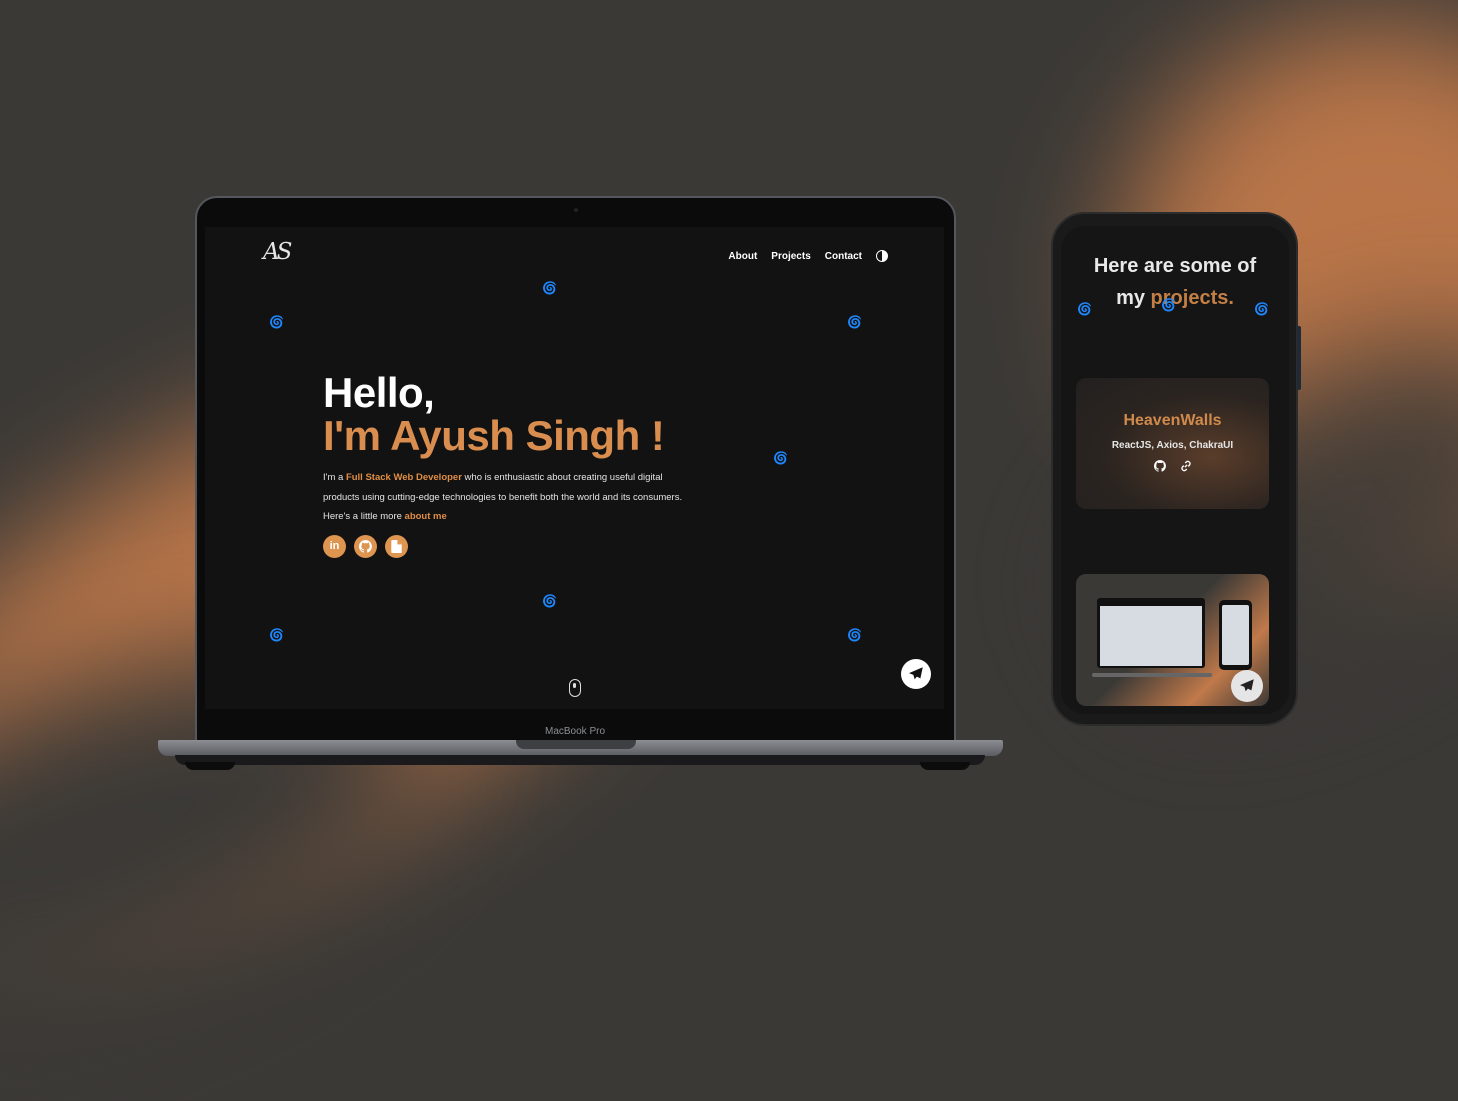 This screenshot has width=1458, height=1101. What do you see at coordinates (1186, 467) in the screenshot?
I see `link-icon` at bounding box center [1186, 467].